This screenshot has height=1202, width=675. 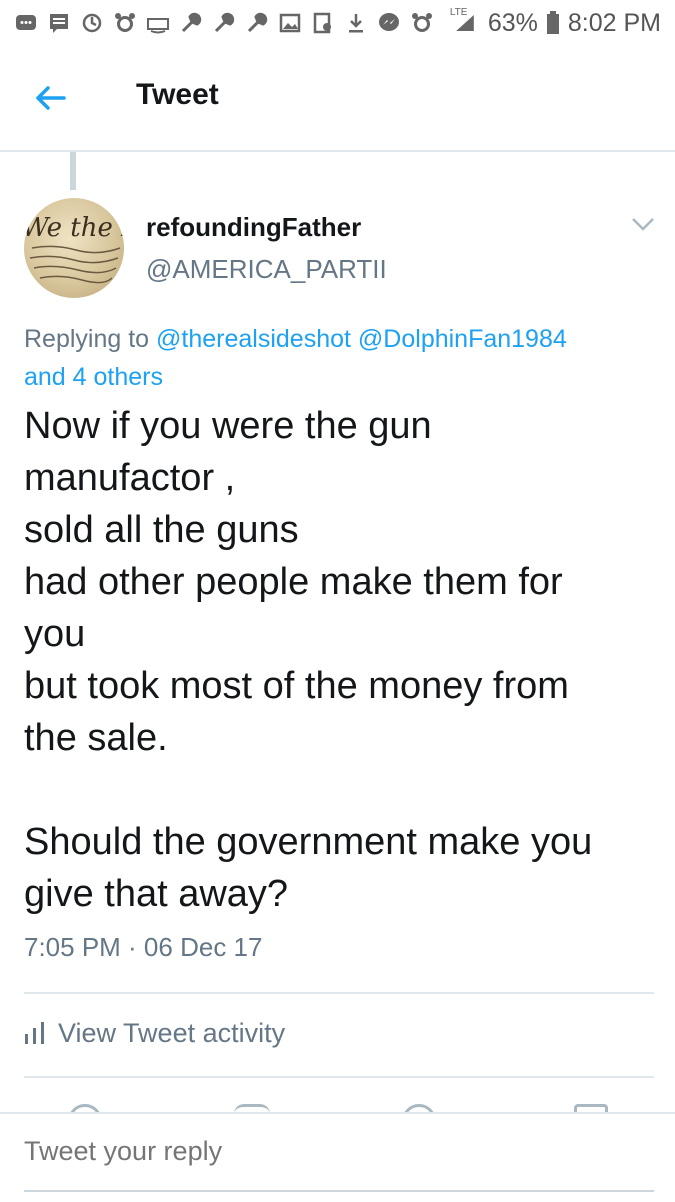 I want to click on notification-icons, so click(x=224, y=23).